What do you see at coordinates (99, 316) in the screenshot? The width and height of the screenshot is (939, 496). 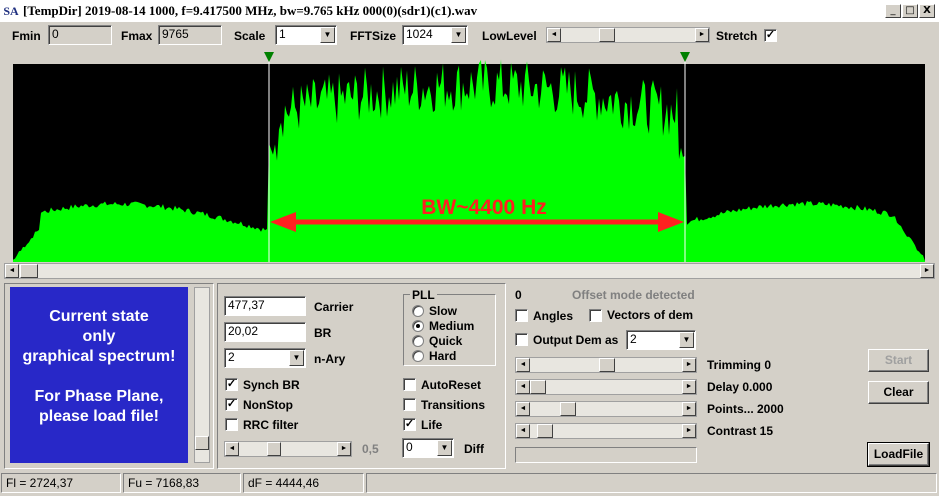 I see `phase-line1: Current state` at bounding box center [99, 316].